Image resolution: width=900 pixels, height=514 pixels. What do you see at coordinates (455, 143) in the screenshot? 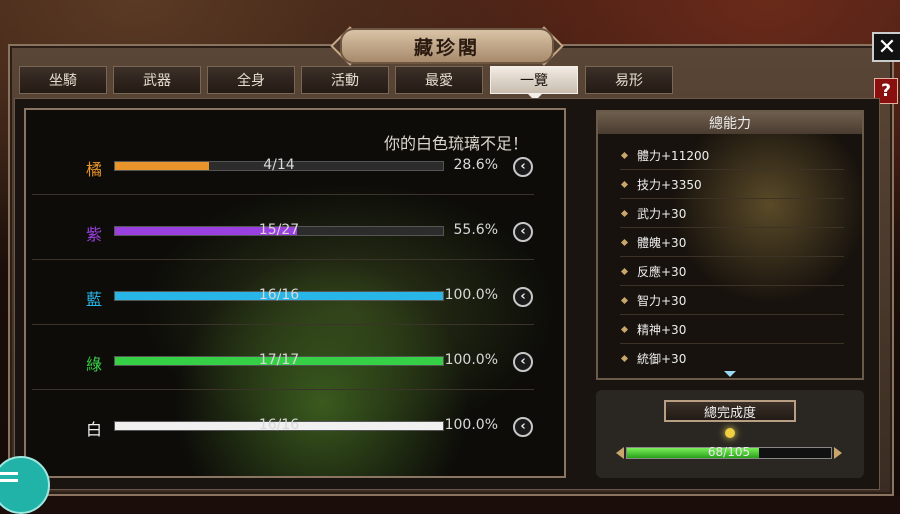
I see `warning-message: 你的白色琉璃不足！` at bounding box center [455, 143].